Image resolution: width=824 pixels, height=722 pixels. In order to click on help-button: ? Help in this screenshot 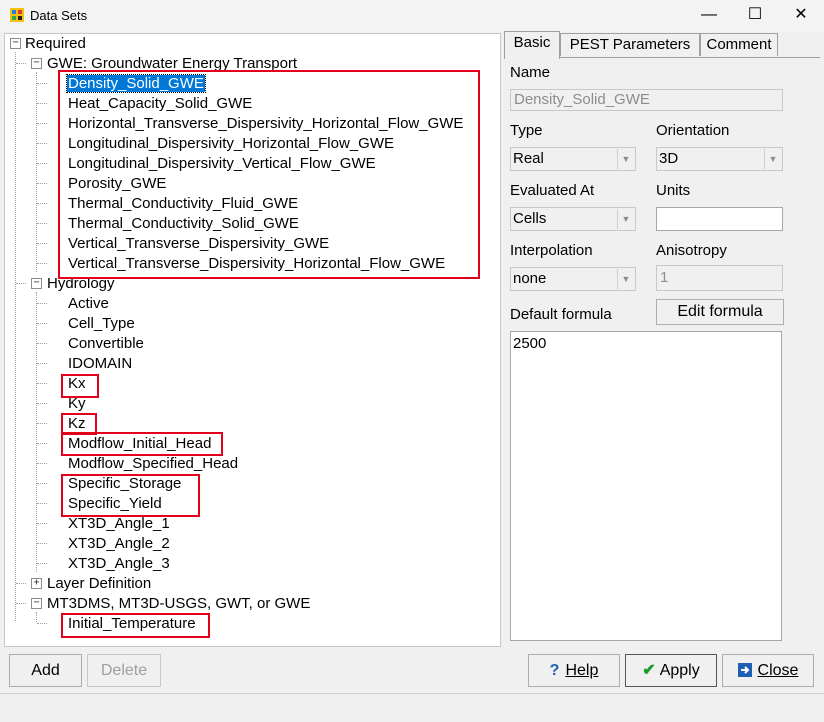, I will do `click(574, 670)`.